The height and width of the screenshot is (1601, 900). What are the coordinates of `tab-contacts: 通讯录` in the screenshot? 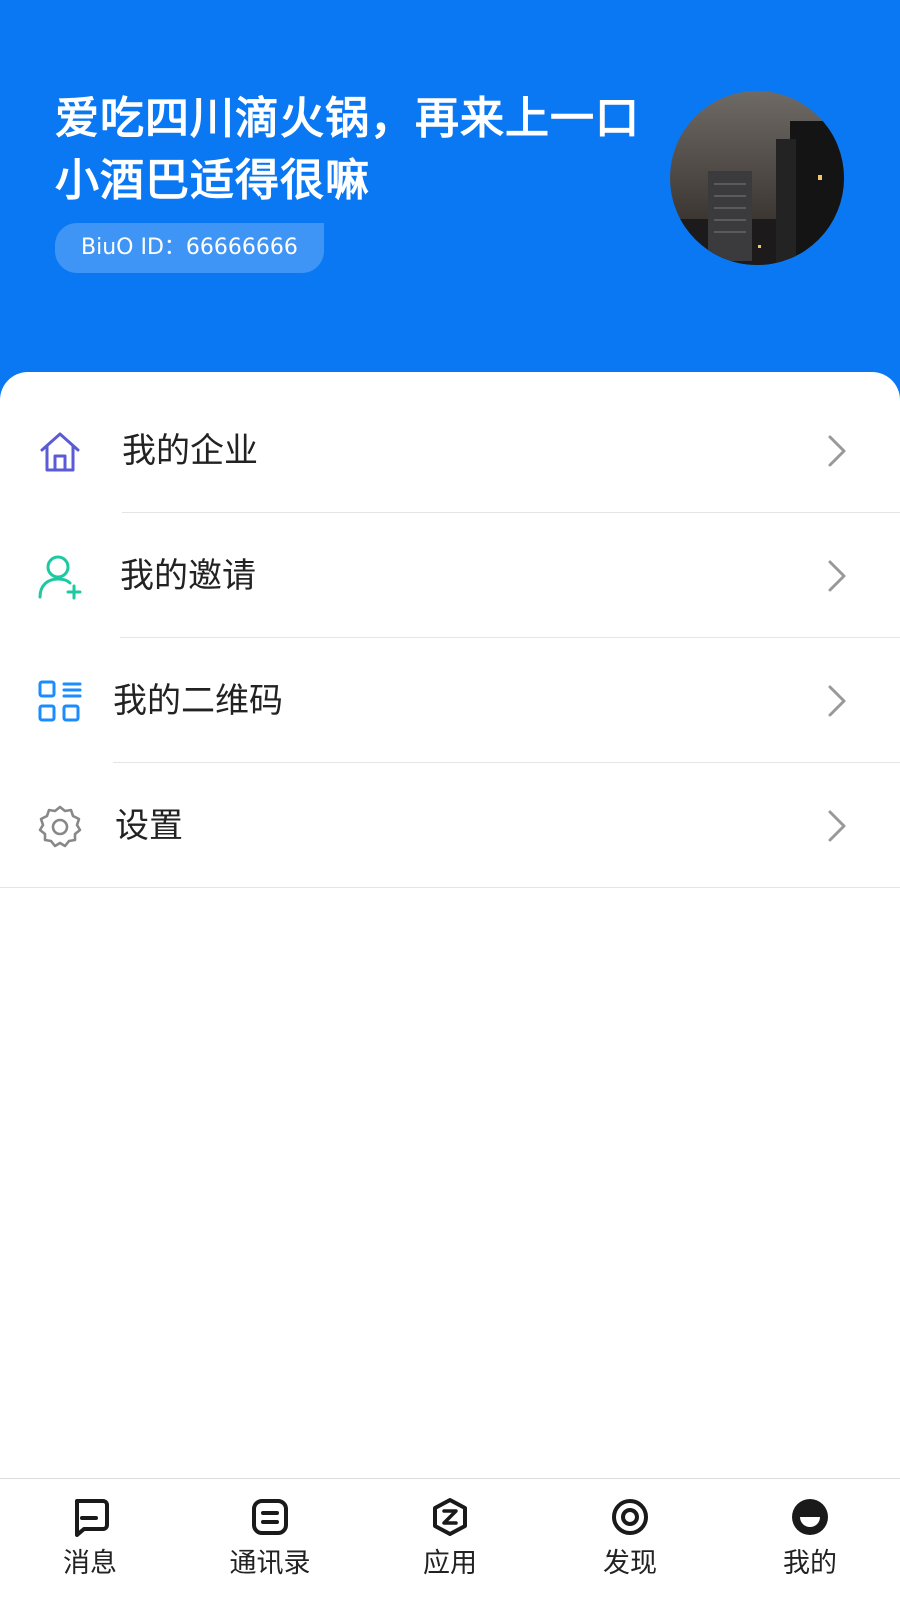 It's located at (270, 1540).